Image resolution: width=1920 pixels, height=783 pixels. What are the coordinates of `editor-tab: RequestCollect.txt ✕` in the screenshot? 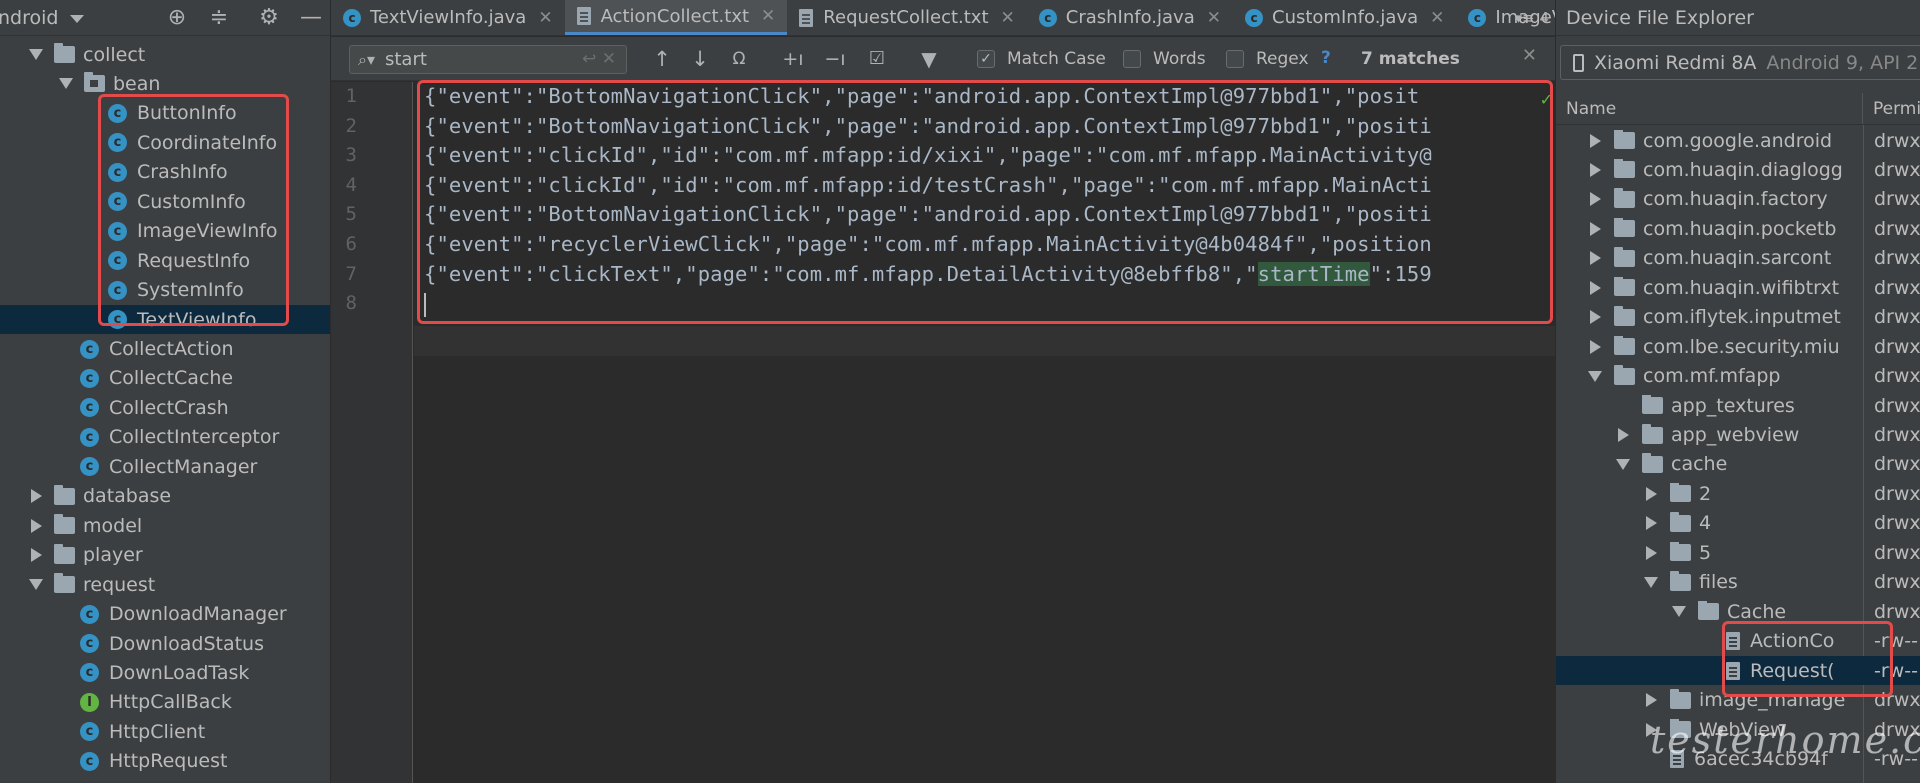 It's located at (906, 17).